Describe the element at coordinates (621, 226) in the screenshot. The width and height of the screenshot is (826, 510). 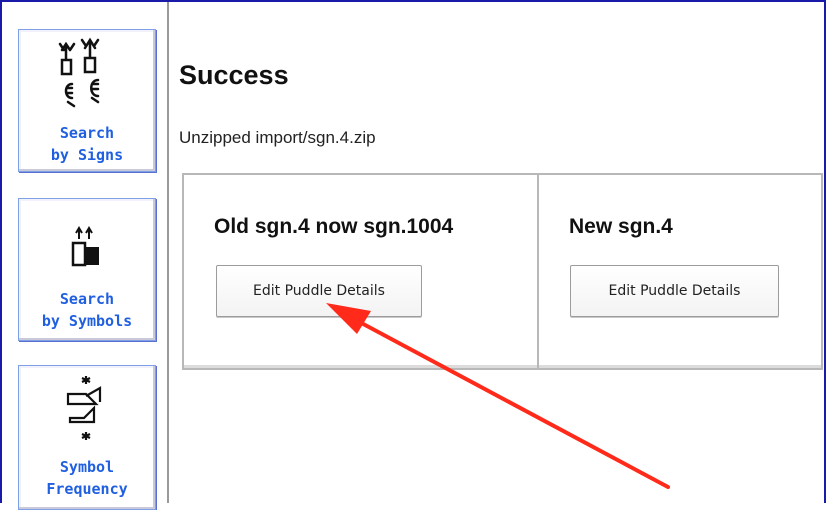
I see `new-puddle-heading: New sgn.4` at that location.